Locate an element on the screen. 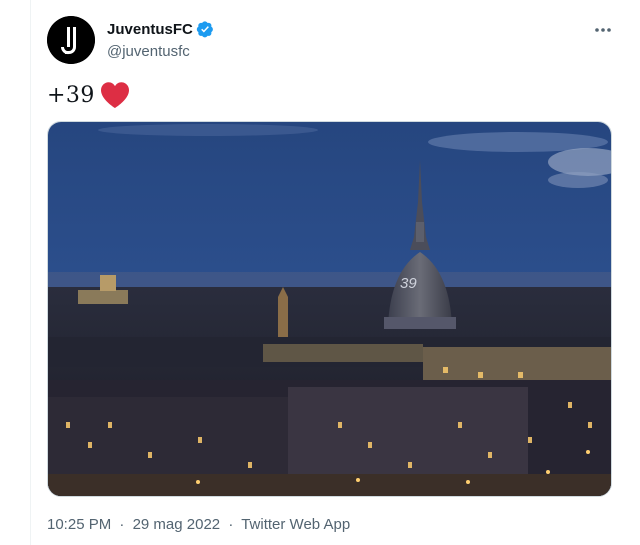 This screenshot has width=640, height=545. tweet-text-content: +39 is located at coordinates (71, 95).